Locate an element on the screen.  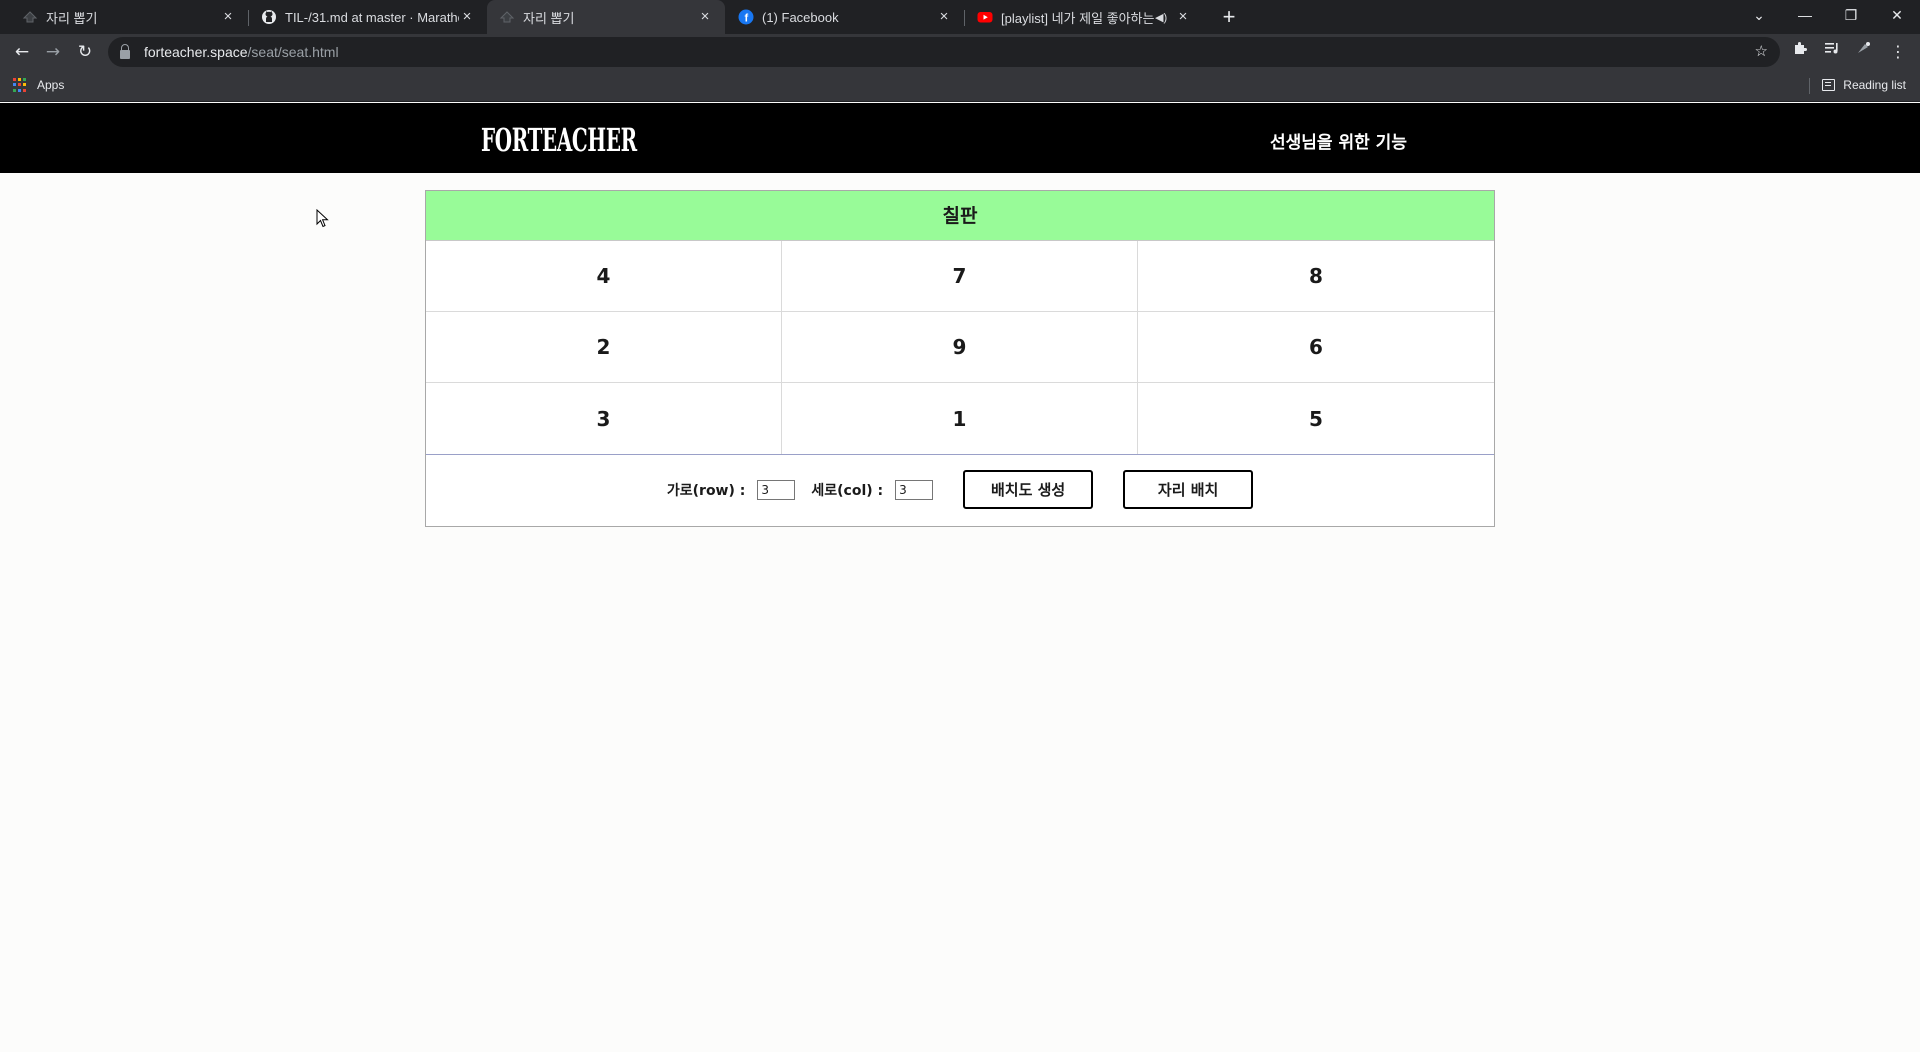
apps-bookmark: Apps is located at coordinates (38, 85).